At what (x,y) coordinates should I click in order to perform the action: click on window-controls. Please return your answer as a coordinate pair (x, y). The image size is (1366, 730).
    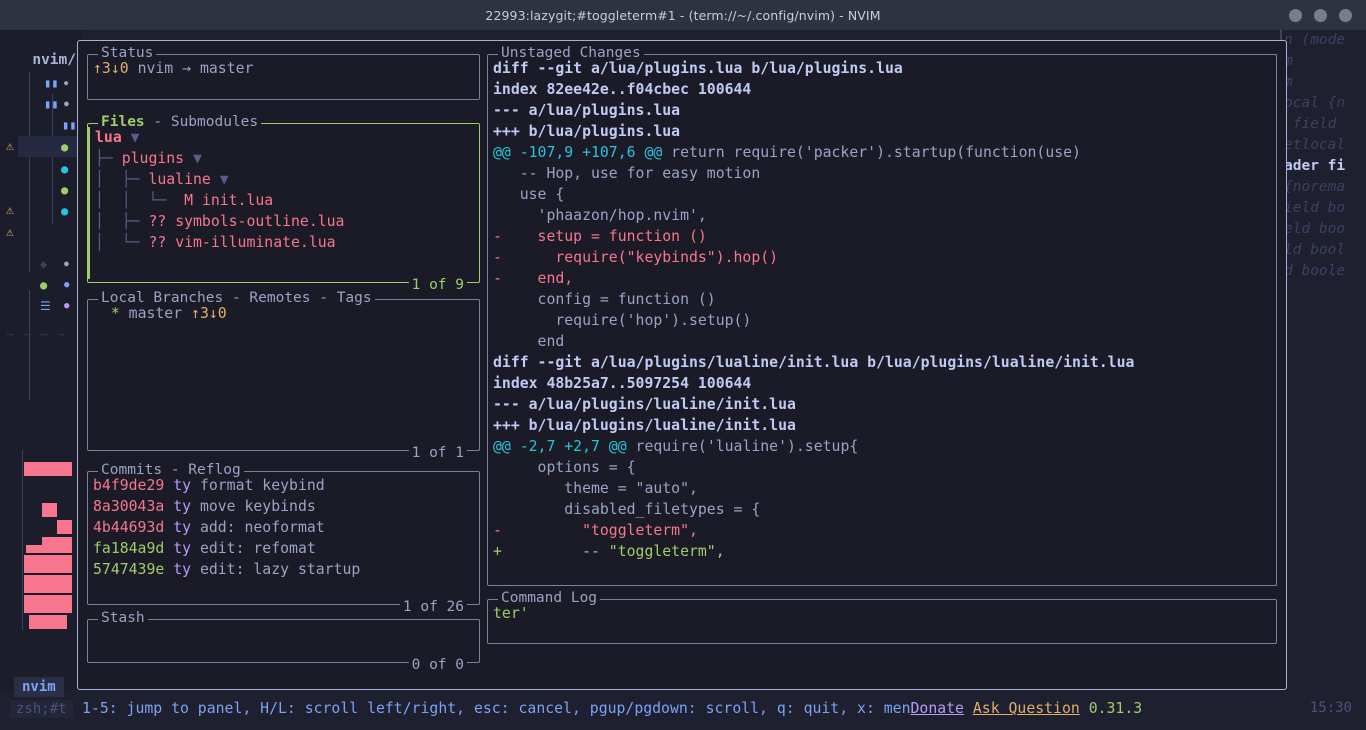
    Looking at the image, I should click on (1320, 15).